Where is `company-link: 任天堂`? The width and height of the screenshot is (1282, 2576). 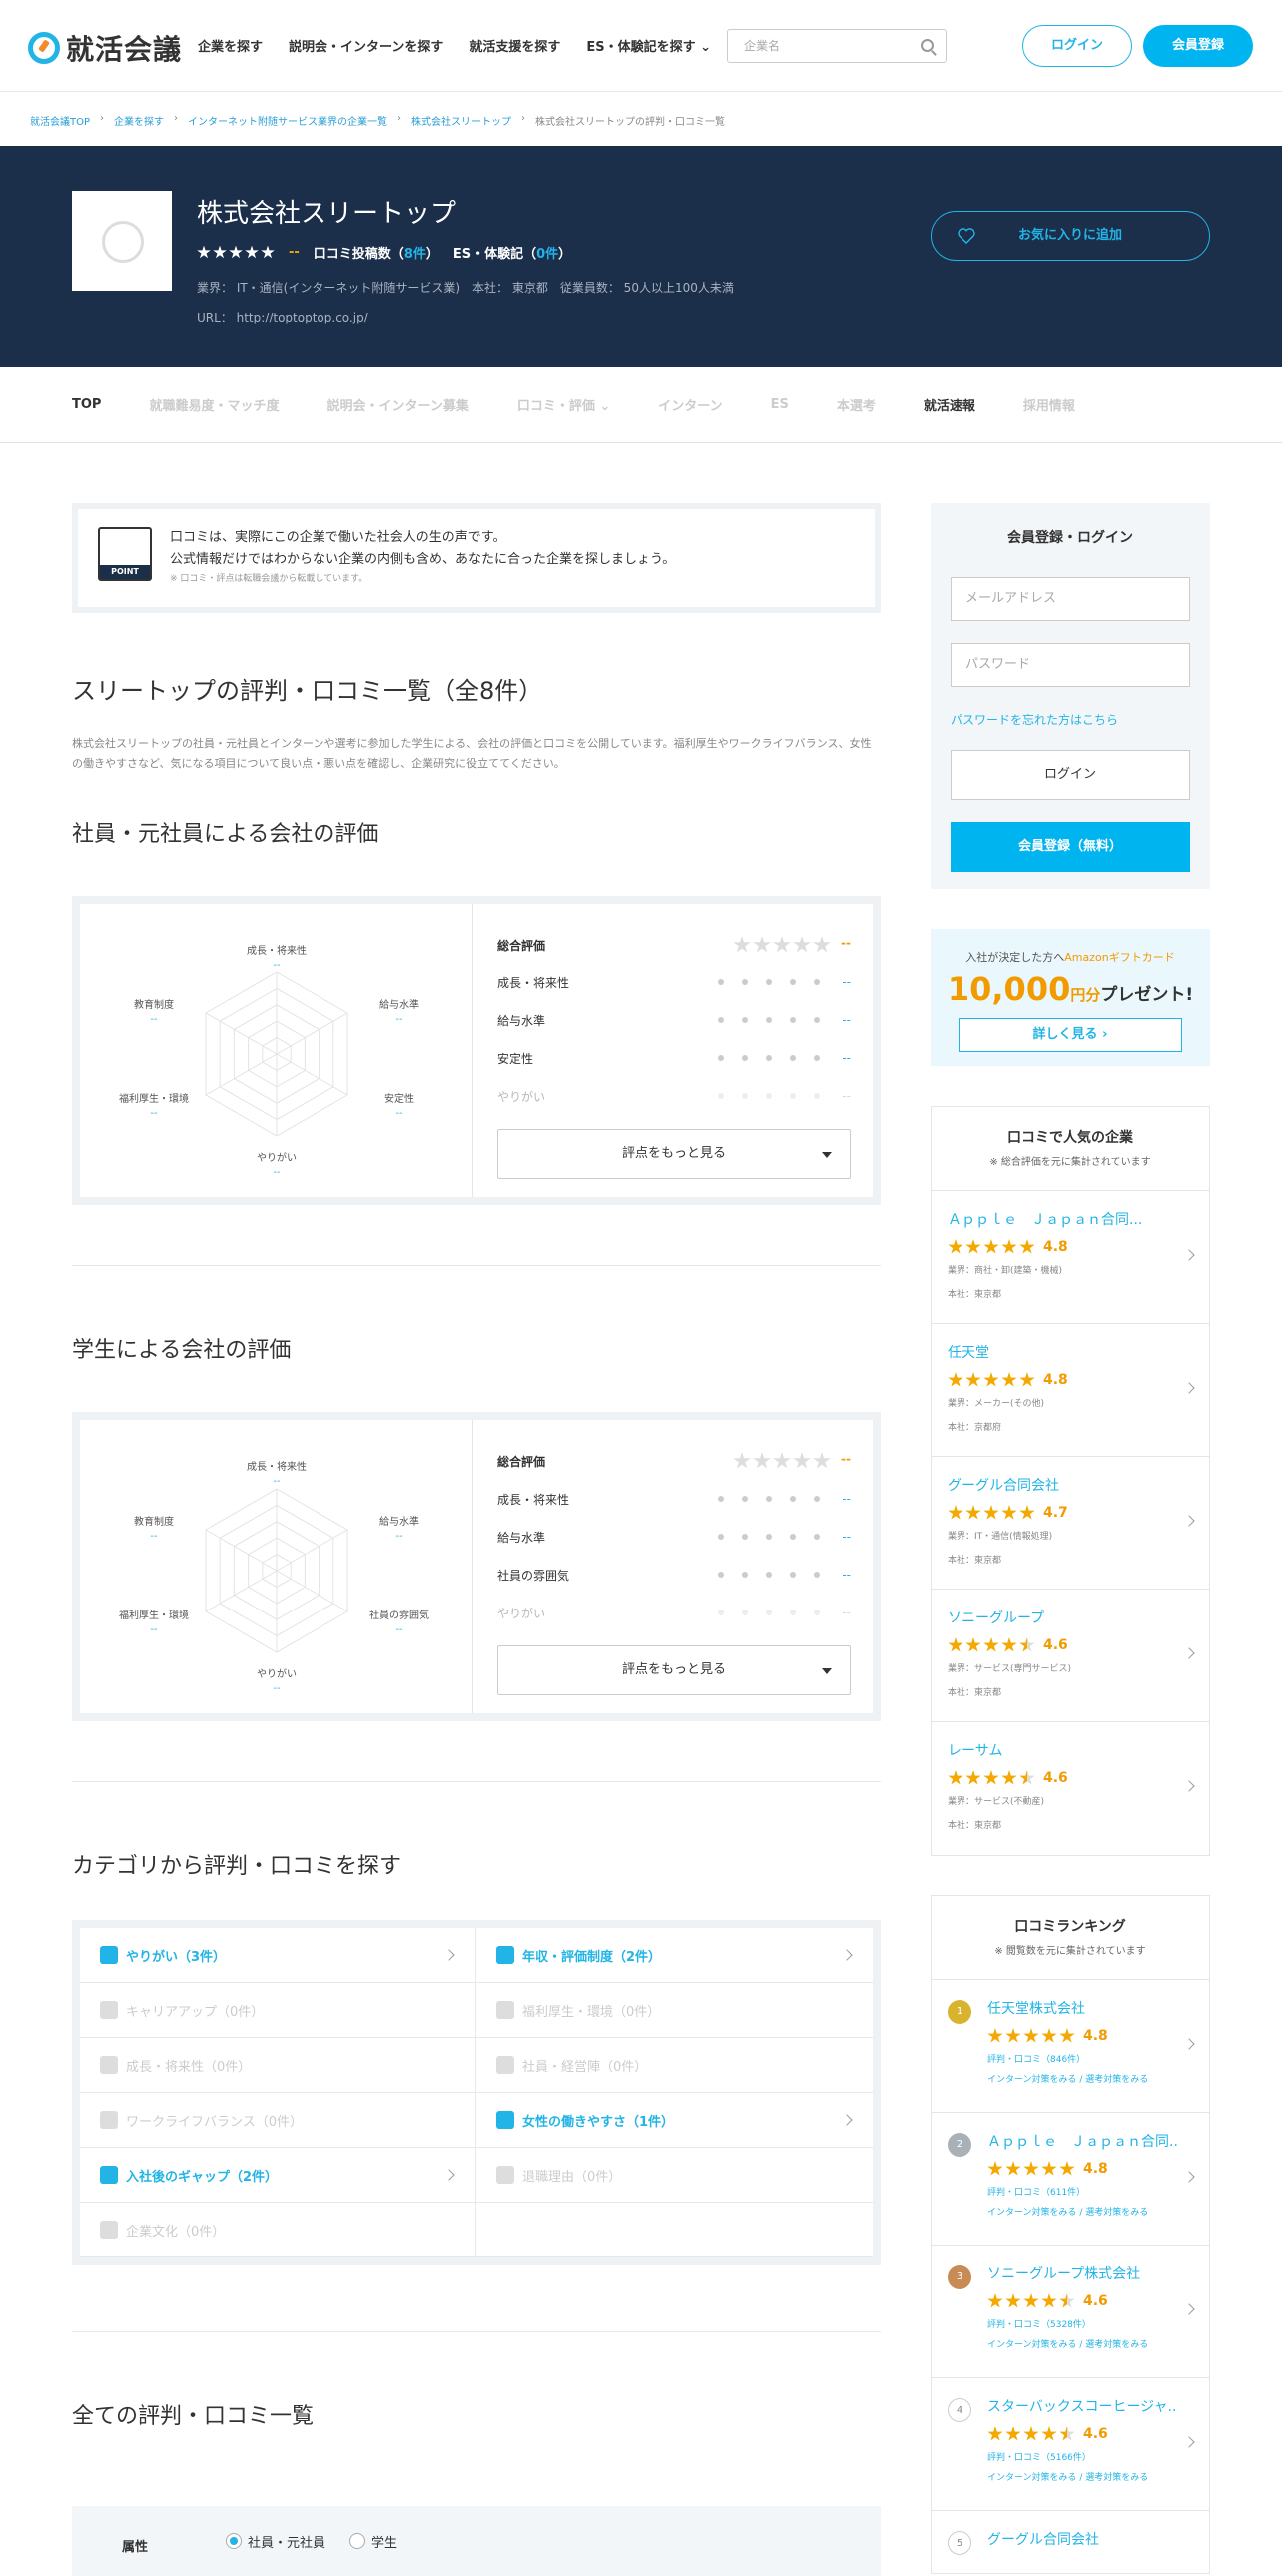 company-link: 任天堂 is located at coordinates (1052, 1352).